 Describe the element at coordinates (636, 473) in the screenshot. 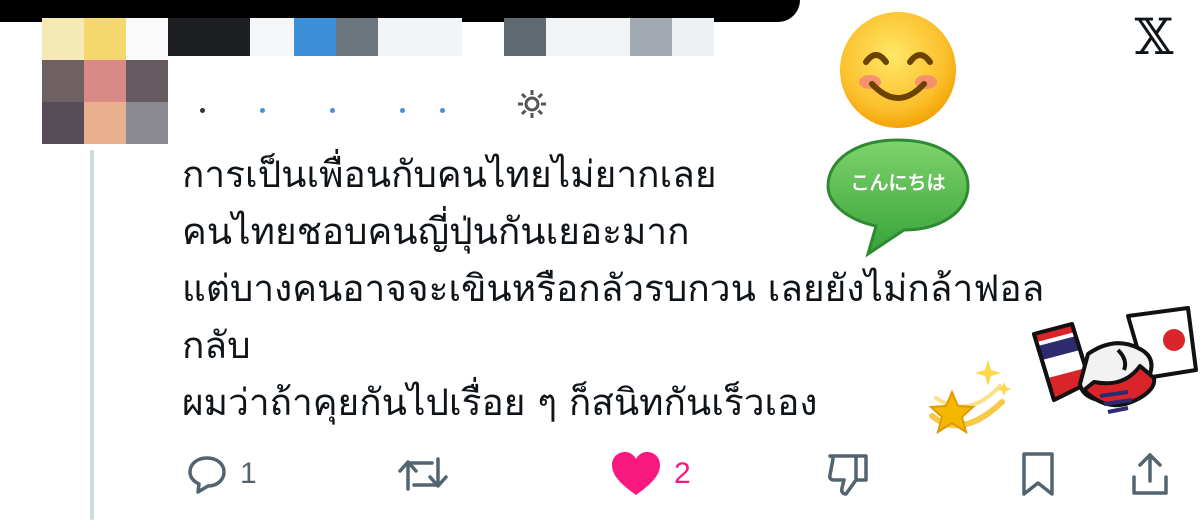

I see `heart-icon` at that location.